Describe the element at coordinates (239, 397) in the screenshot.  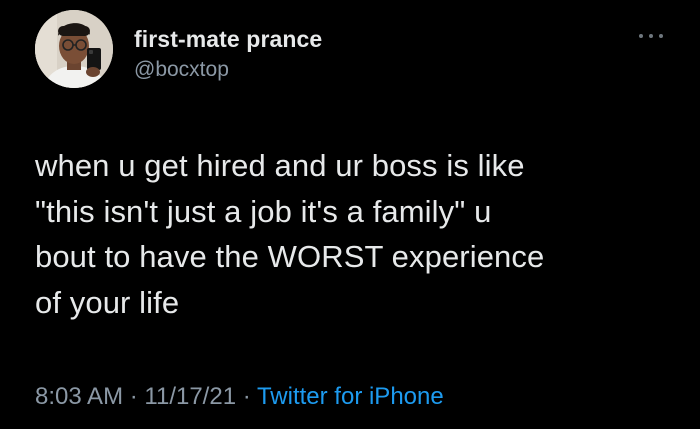
I see `tweet-metadata: 8:03 AM · 11/17/21 · Twitter for iPhone` at that location.